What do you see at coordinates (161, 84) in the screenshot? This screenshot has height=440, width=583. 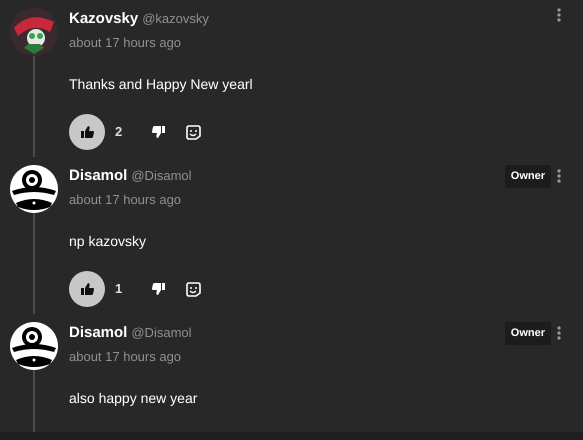 I see `comment-text: Thanks and Happy New yearl` at bounding box center [161, 84].